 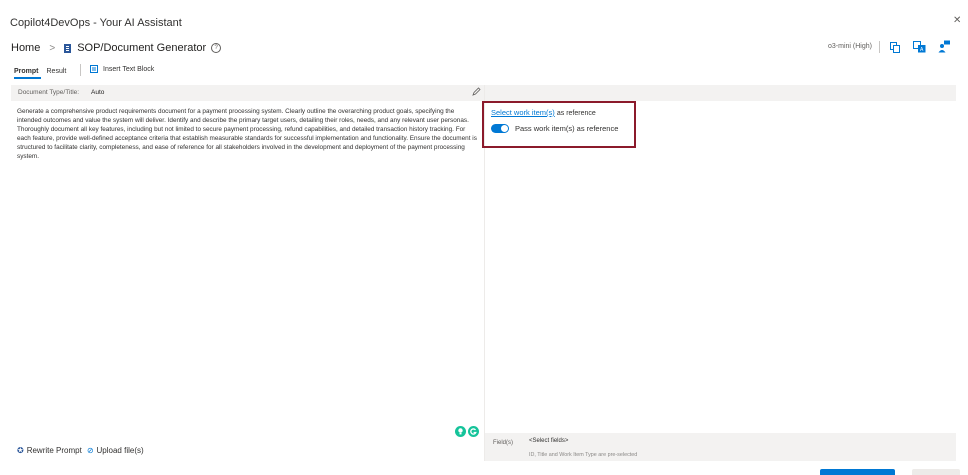 What do you see at coordinates (473, 431) in the screenshot?
I see `grammarly-icon` at bounding box center [473, 431].